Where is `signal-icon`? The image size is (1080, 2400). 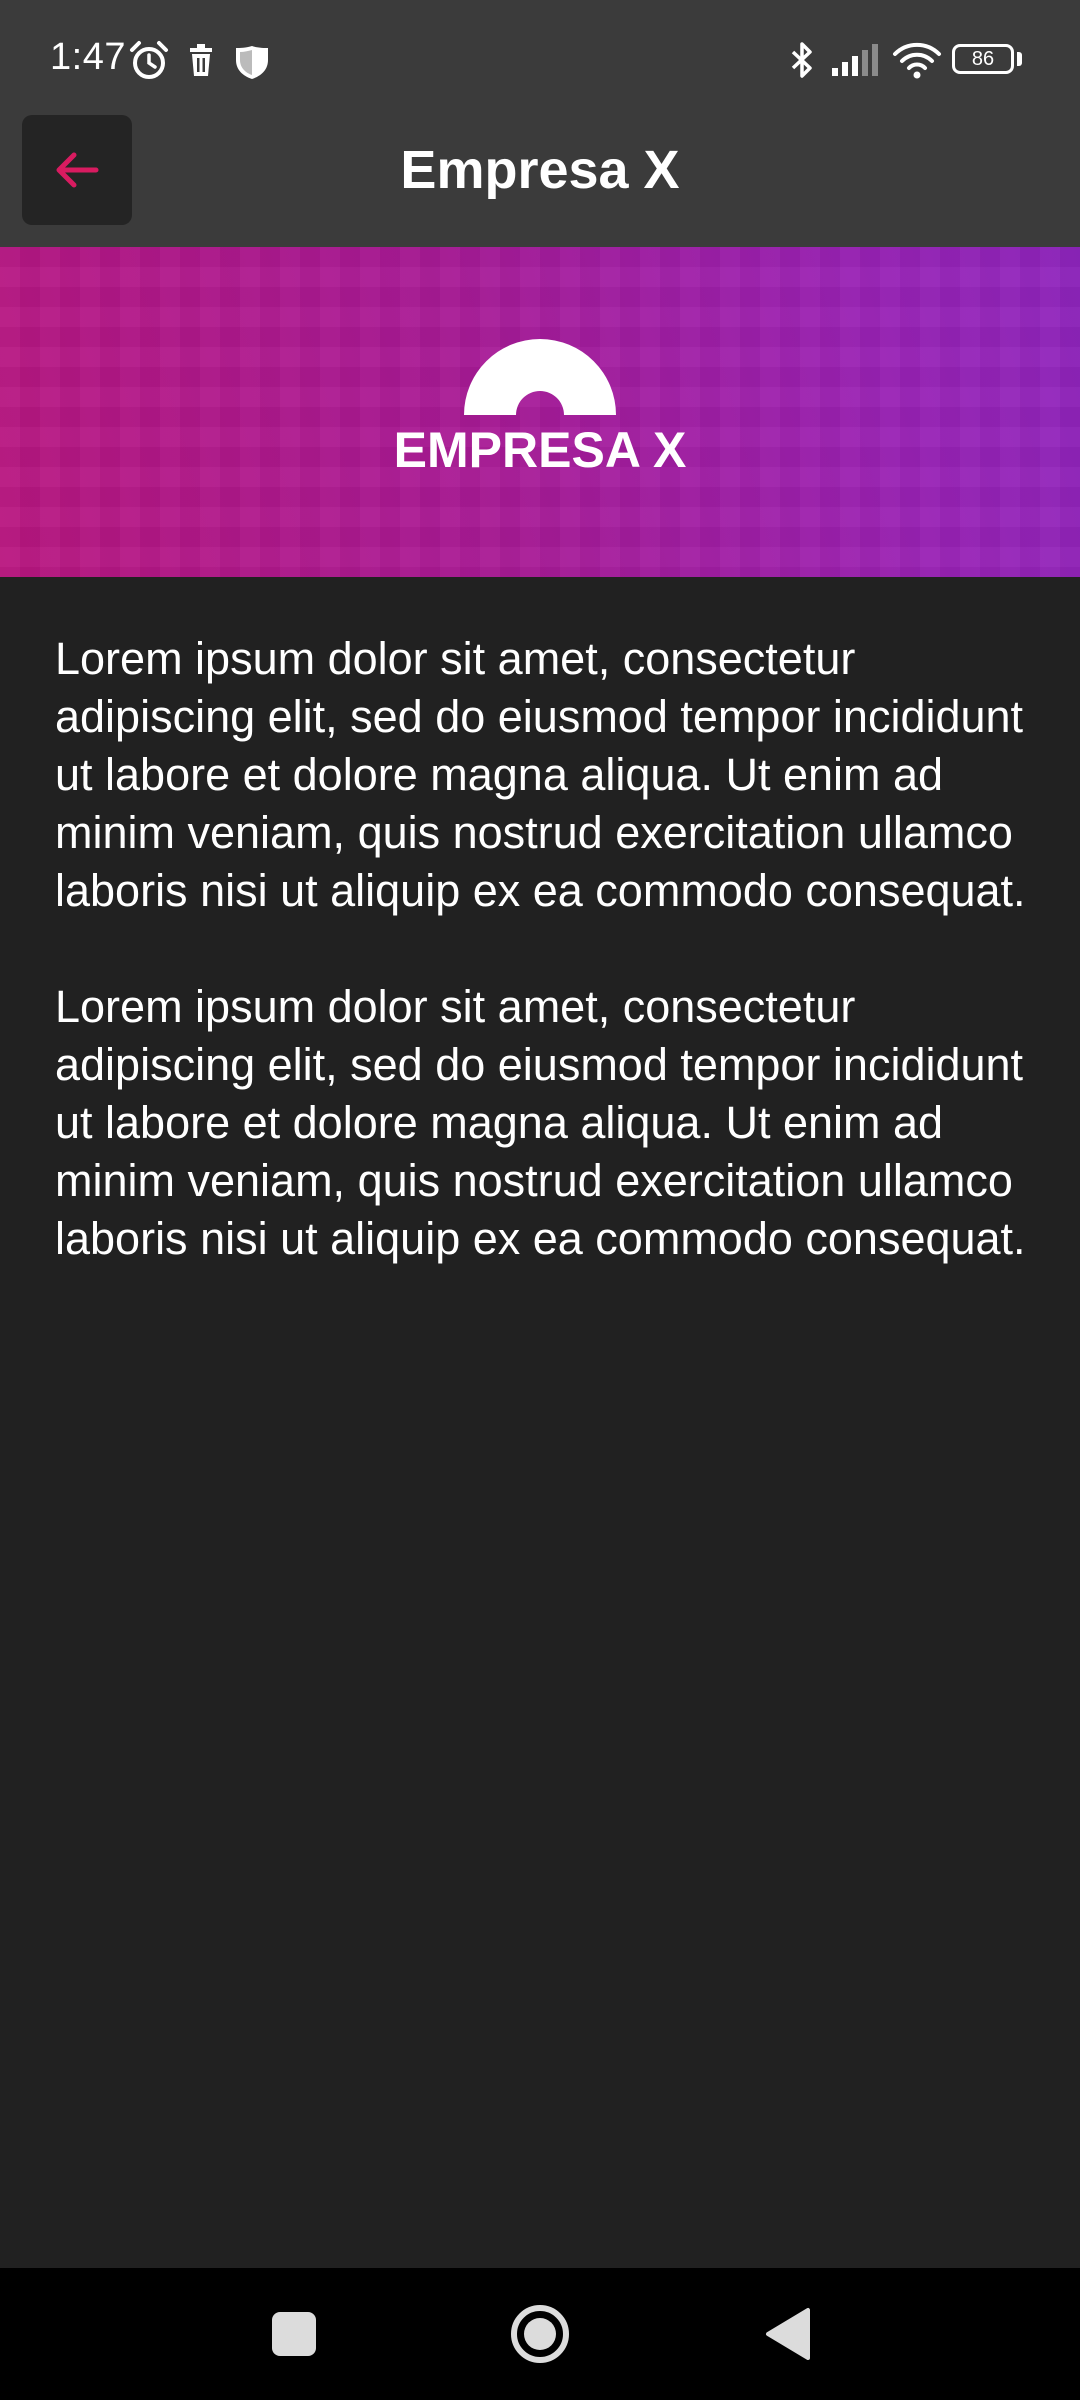
signal-icon is located at coordinates (855, 60).